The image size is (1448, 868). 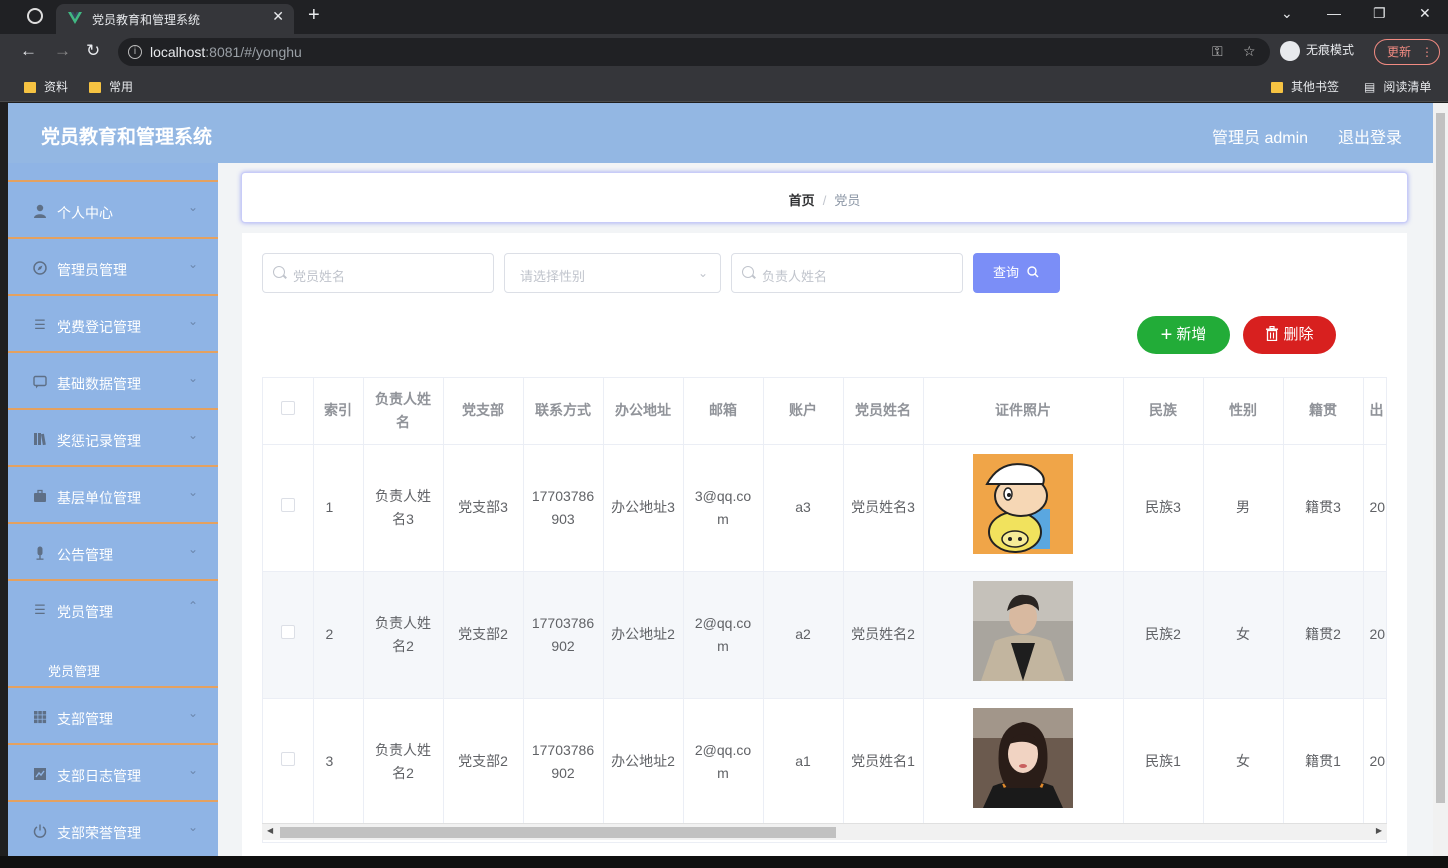 What do you see at coordinates (1334, 13) in the screenshot?
I see `minimize-icon: —` at bounding box center [1334, 13].